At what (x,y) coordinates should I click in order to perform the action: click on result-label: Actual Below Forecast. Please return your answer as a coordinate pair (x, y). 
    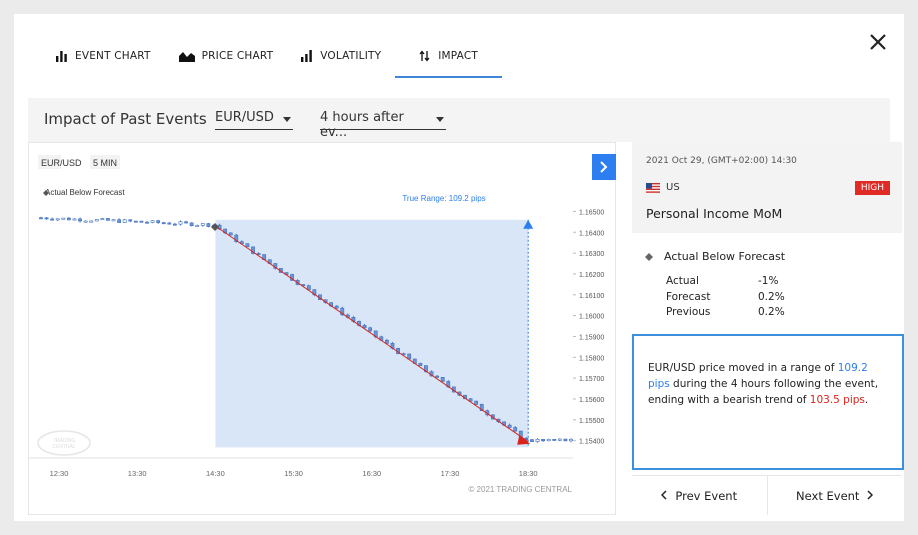
    Looking at the image, I should click on (725, 256).